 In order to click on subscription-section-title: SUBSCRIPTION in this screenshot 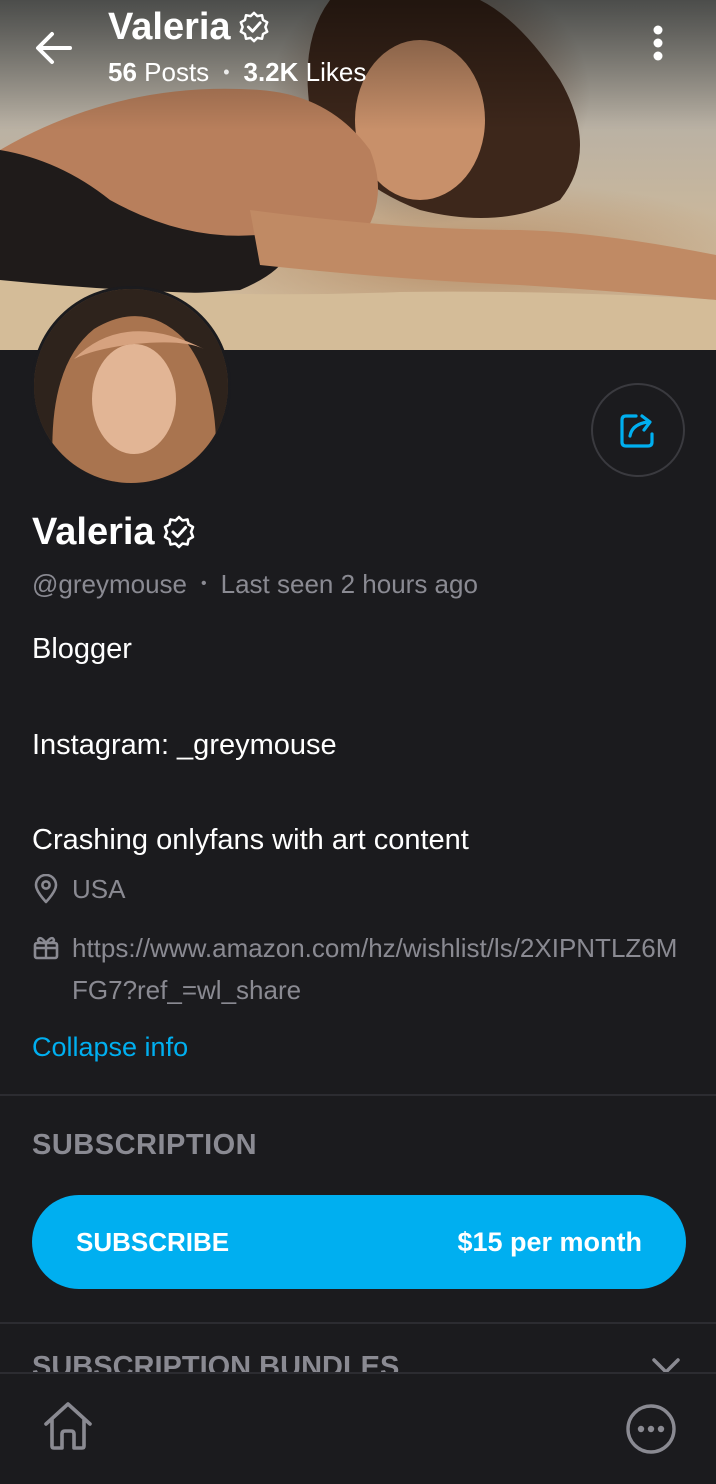, I will do `click(145, 1145)`.